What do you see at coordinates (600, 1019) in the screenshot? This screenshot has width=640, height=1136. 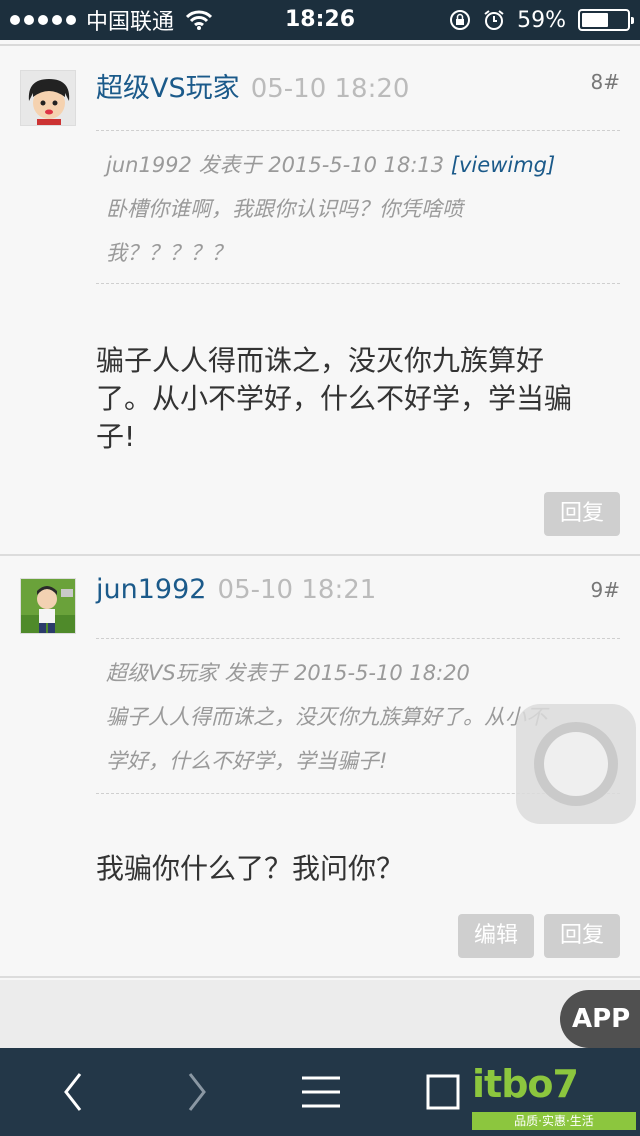 I see `app-download-button: APP` at bounding box center [600, 1019].